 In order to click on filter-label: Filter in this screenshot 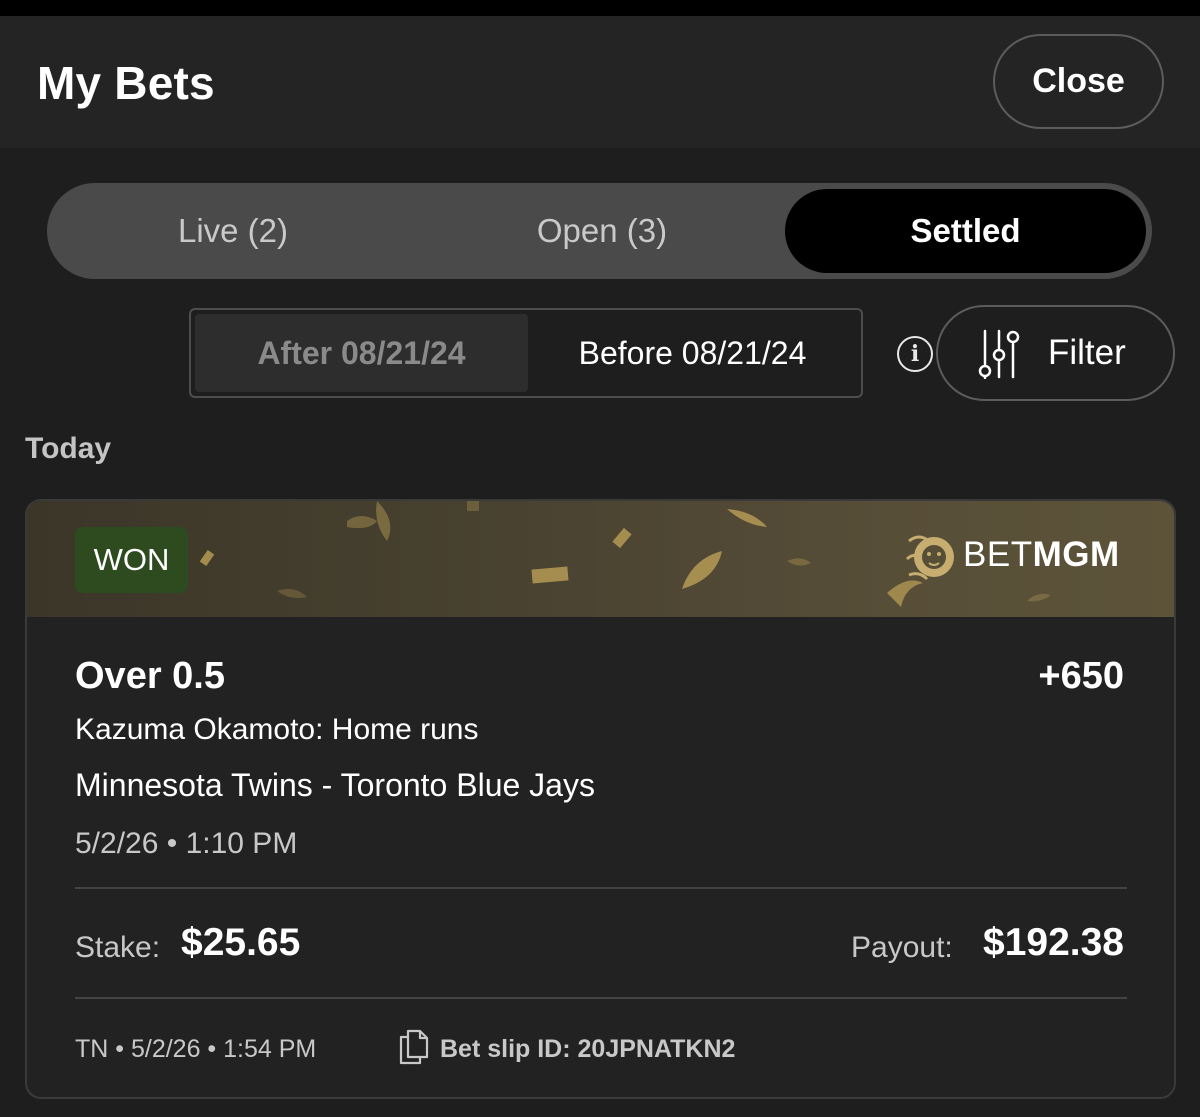, I will do `click(1087, 352)`.